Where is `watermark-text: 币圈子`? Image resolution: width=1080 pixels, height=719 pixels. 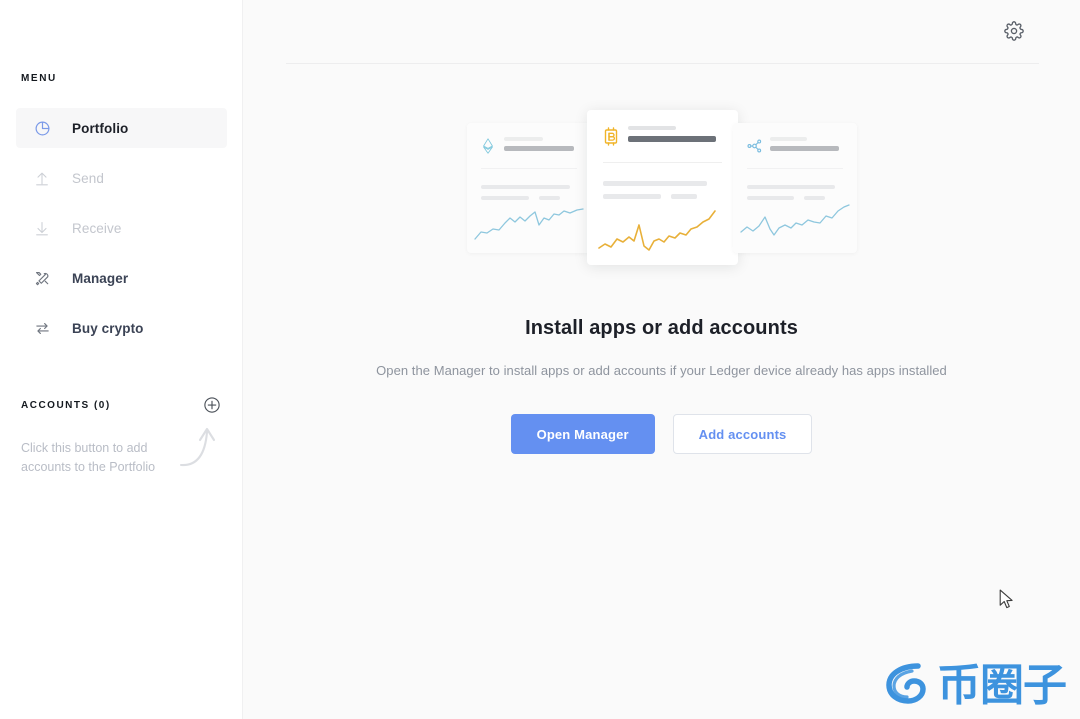
watermark-text: 币圈子 is located at coordinates (1002, 685).